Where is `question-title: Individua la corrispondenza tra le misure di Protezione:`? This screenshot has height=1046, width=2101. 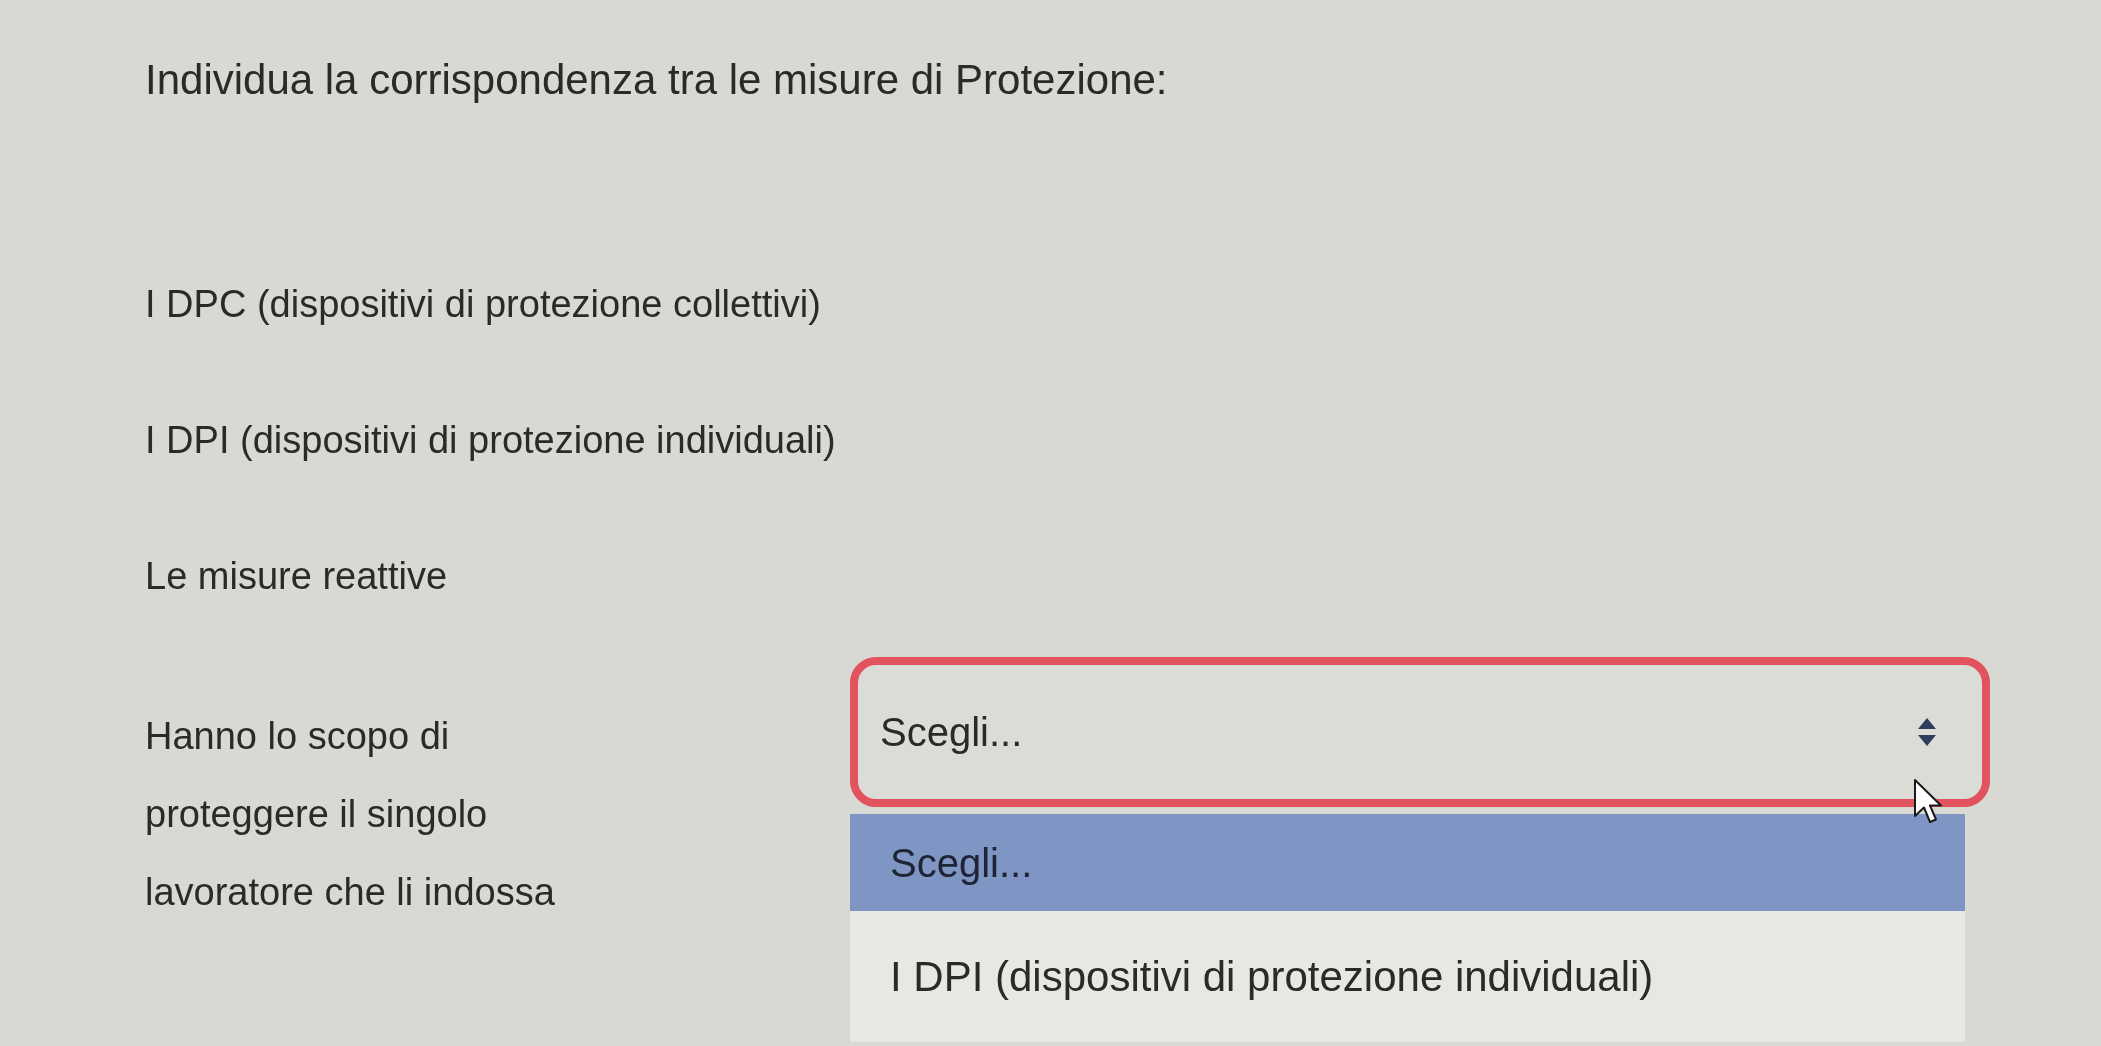 question-title: Individua la corrispondenza tra le misure di Protezione: is located at coordinates (656, 80).